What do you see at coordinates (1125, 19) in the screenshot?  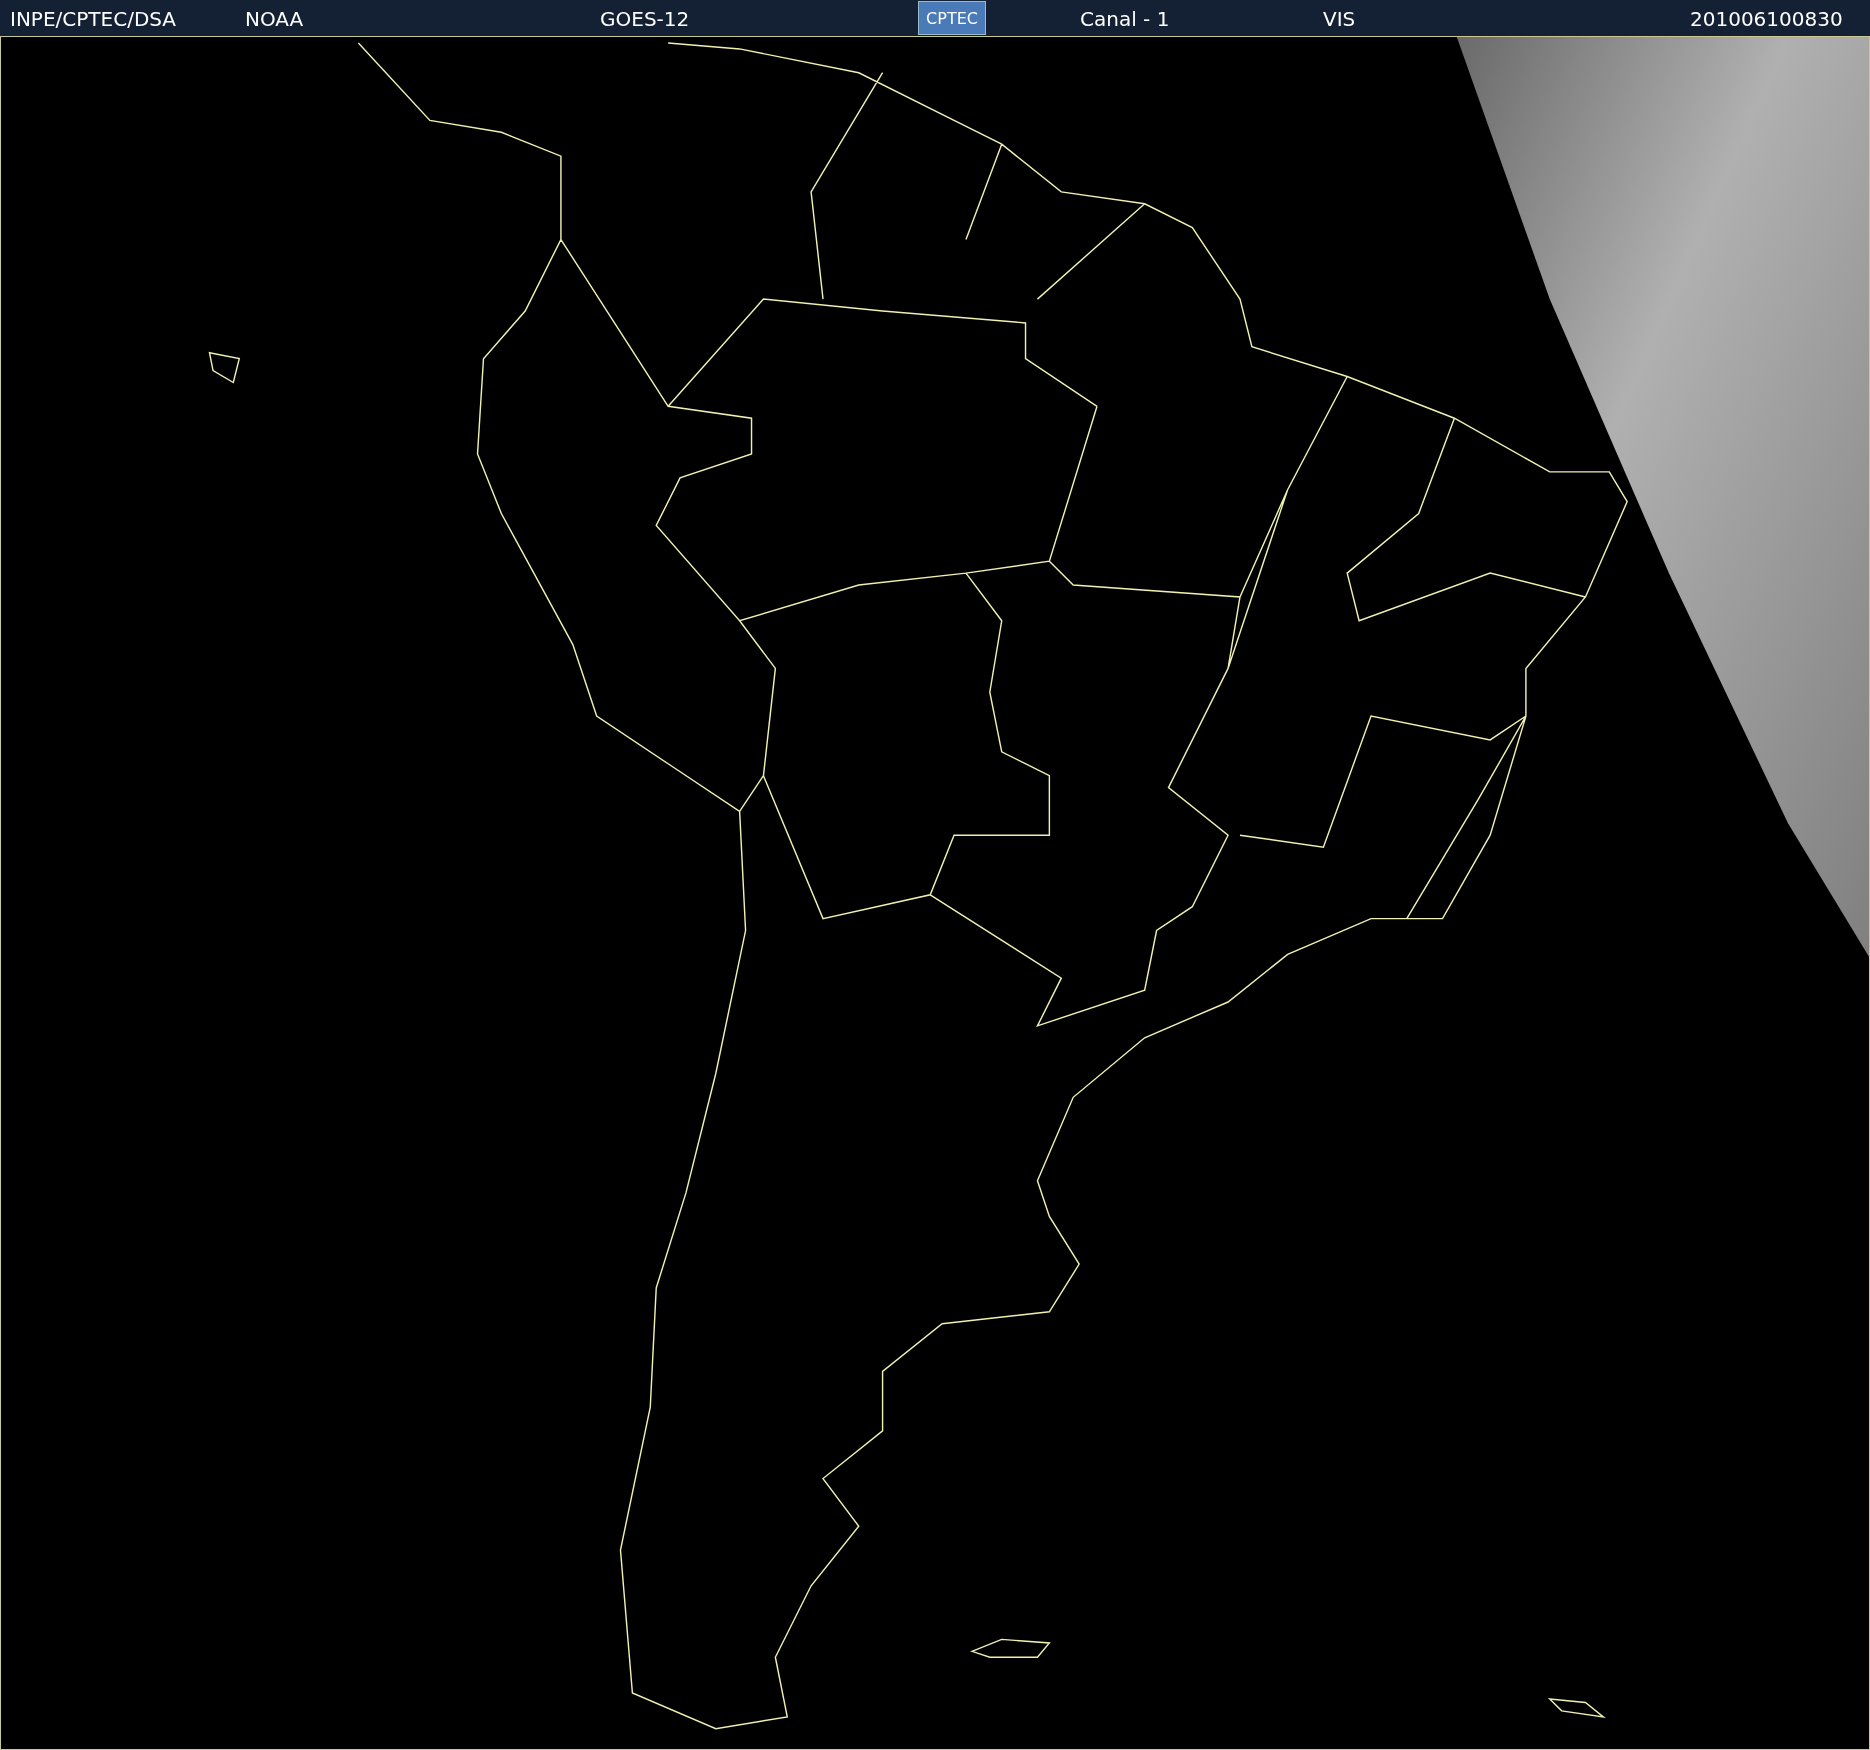 I see `header-label: Canal - 1` at bounding box center [1125, 19].